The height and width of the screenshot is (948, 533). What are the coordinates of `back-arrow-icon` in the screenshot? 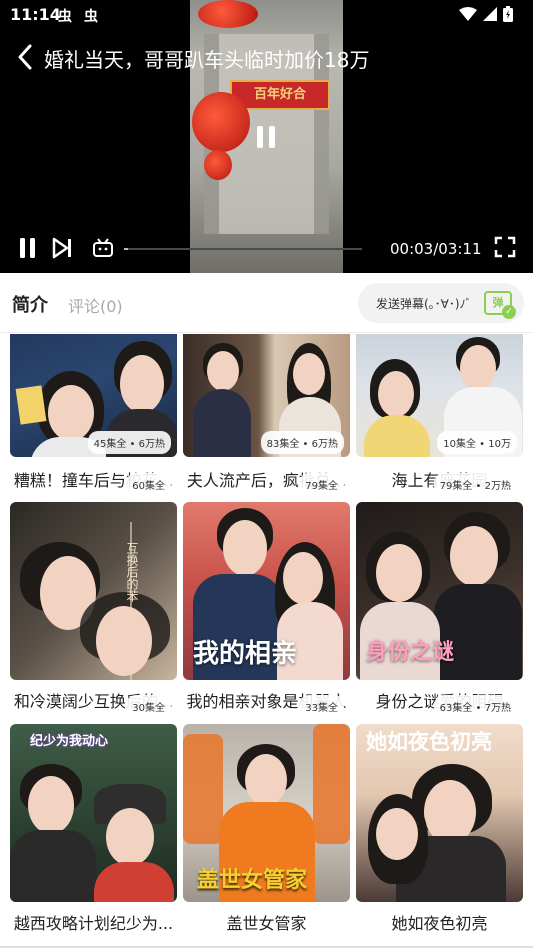 It's located at (26, 57).